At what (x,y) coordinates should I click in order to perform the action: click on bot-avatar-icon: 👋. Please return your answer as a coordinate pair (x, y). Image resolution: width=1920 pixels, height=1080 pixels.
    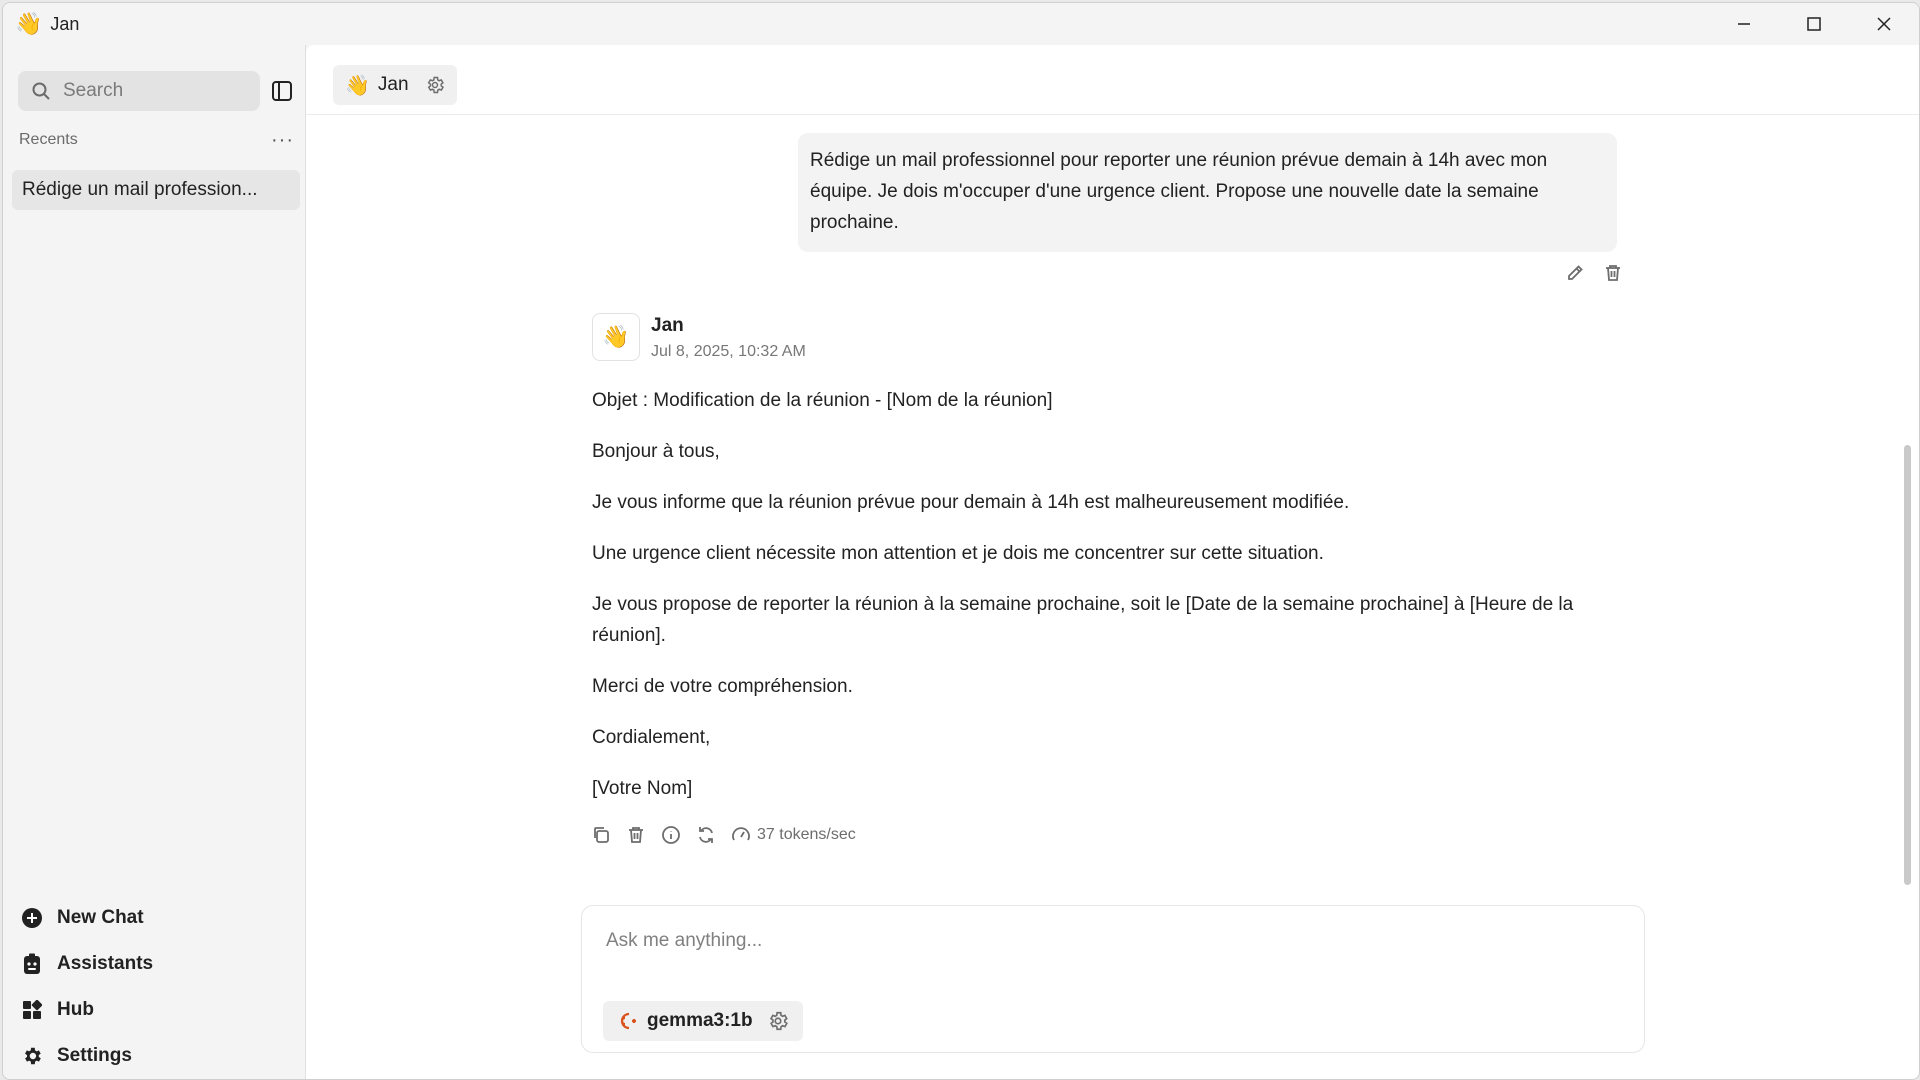
    Looking at the image, I should click on (616, 337).